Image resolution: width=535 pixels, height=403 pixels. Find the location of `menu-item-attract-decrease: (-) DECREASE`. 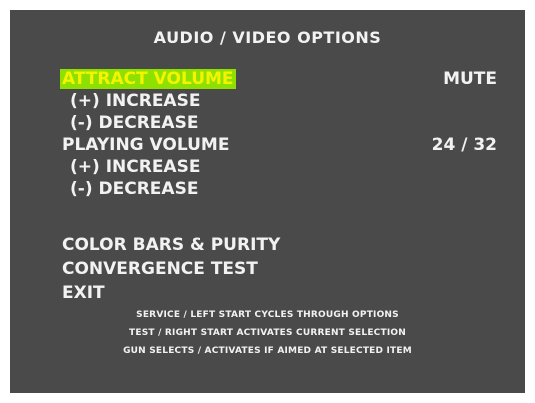

menu-item-attract-decrease: (-) DECREASE is located at coordinates (134, 123).